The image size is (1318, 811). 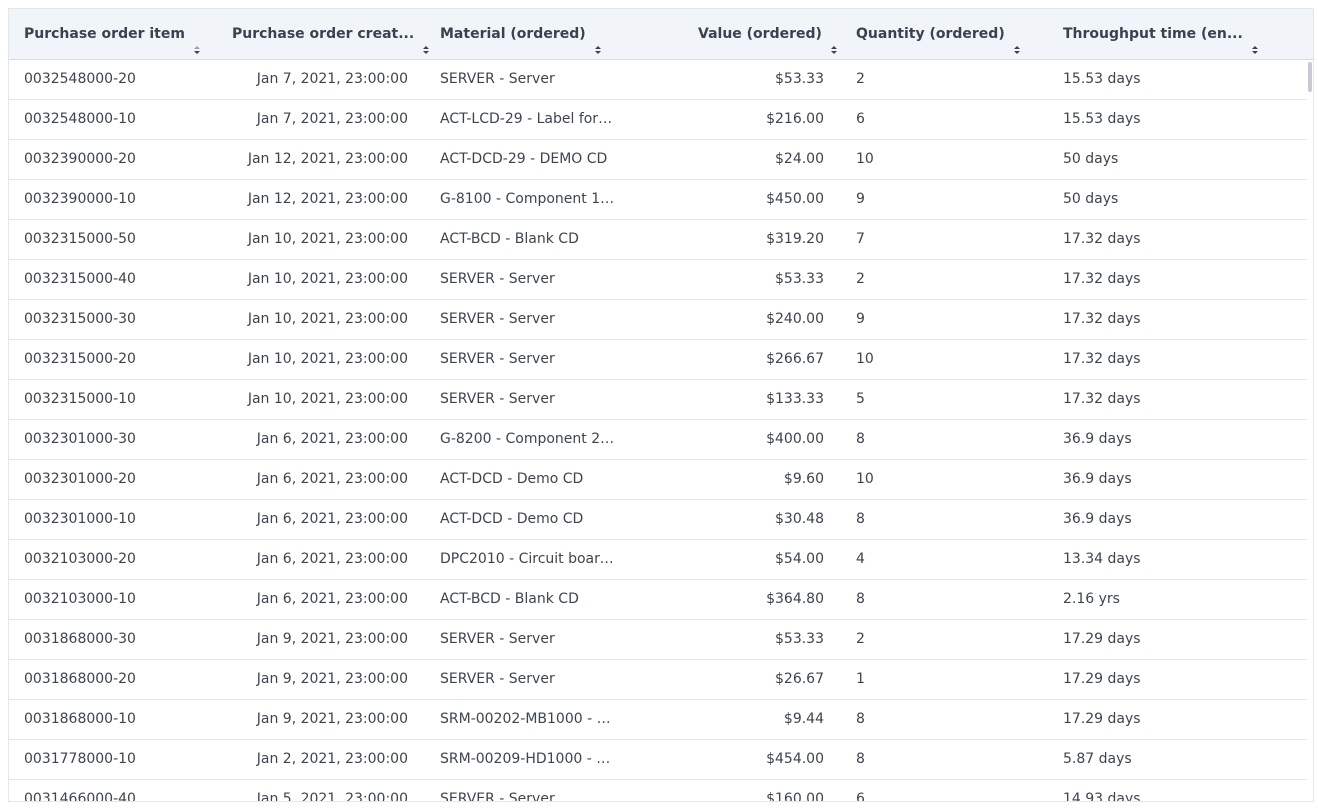 I want to click on po-item-cell: 0032301000-30, so click(x=80, y=439).